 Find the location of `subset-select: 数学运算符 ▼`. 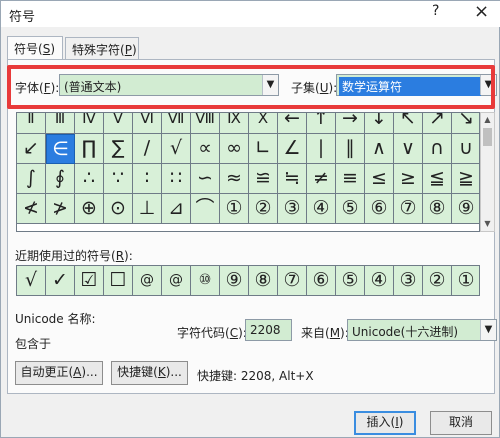

subset-select: 数学运算符 ▼ is located at coordinates (416, 85).